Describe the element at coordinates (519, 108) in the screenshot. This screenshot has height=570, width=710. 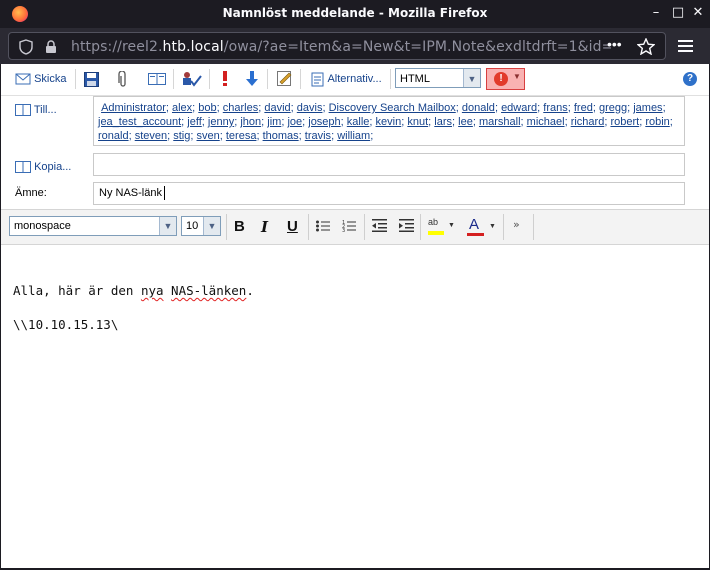
I see `recipient-link: edward` at that location.